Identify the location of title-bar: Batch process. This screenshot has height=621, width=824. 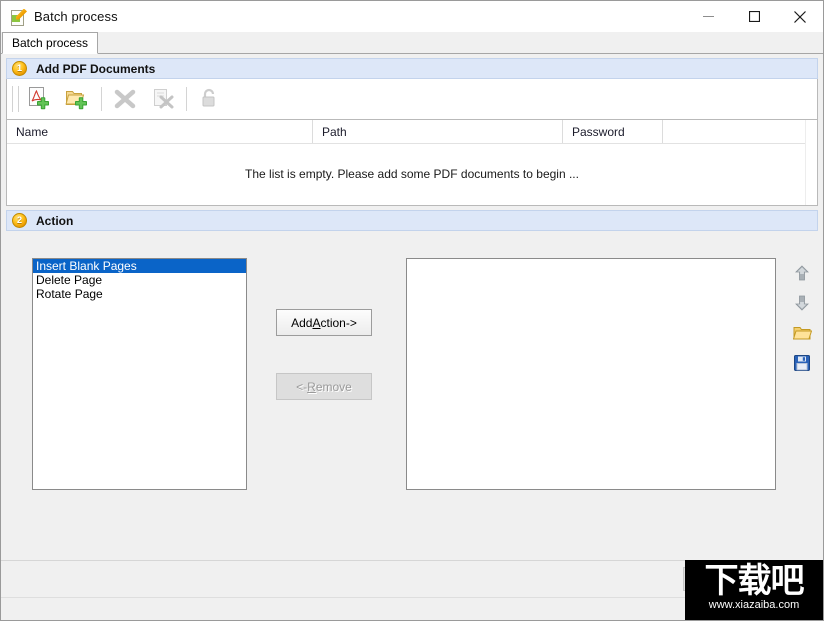
(412, 16).